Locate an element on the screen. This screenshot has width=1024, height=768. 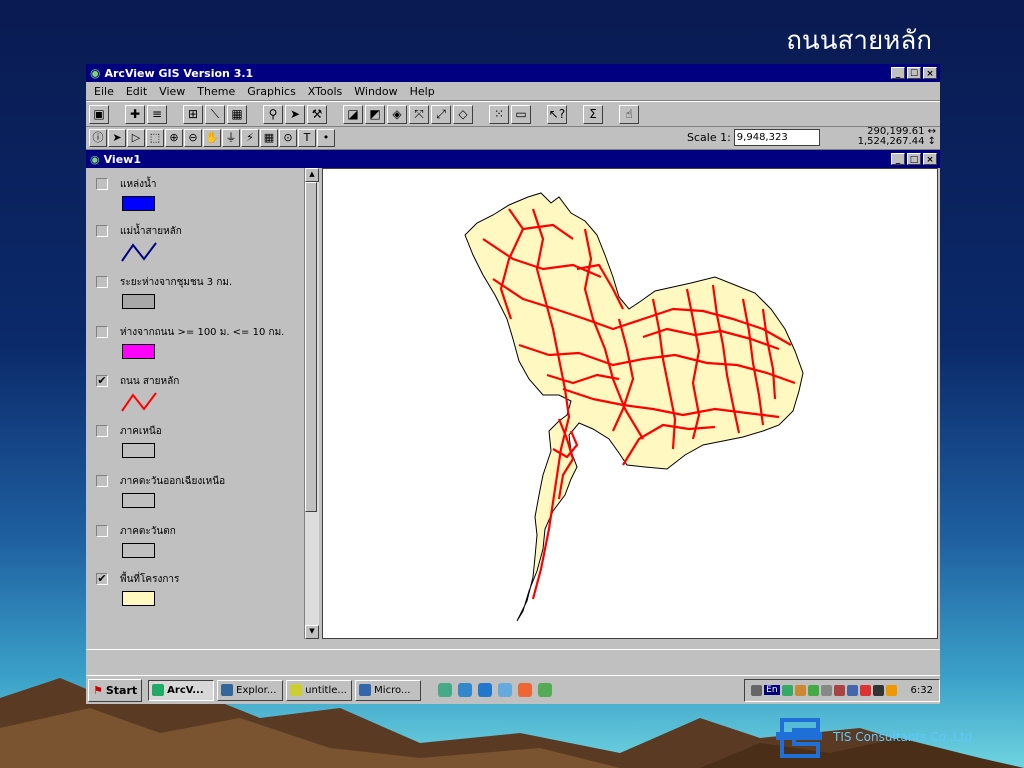
table-icon: ⟍ is located at coordinates (215, 114).